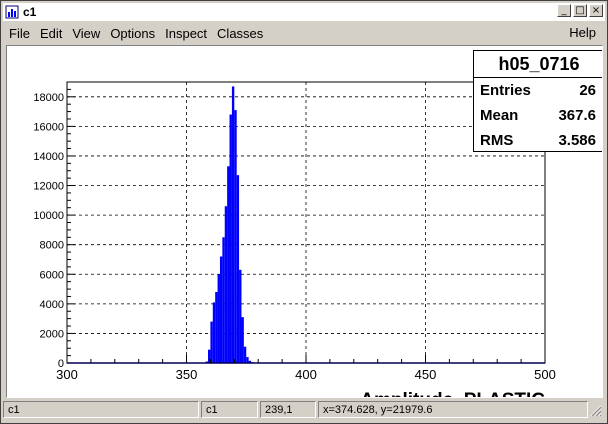  Describe the element at coordinates (19, 33) in the screenshot. I see `menu-file: File` at that location.